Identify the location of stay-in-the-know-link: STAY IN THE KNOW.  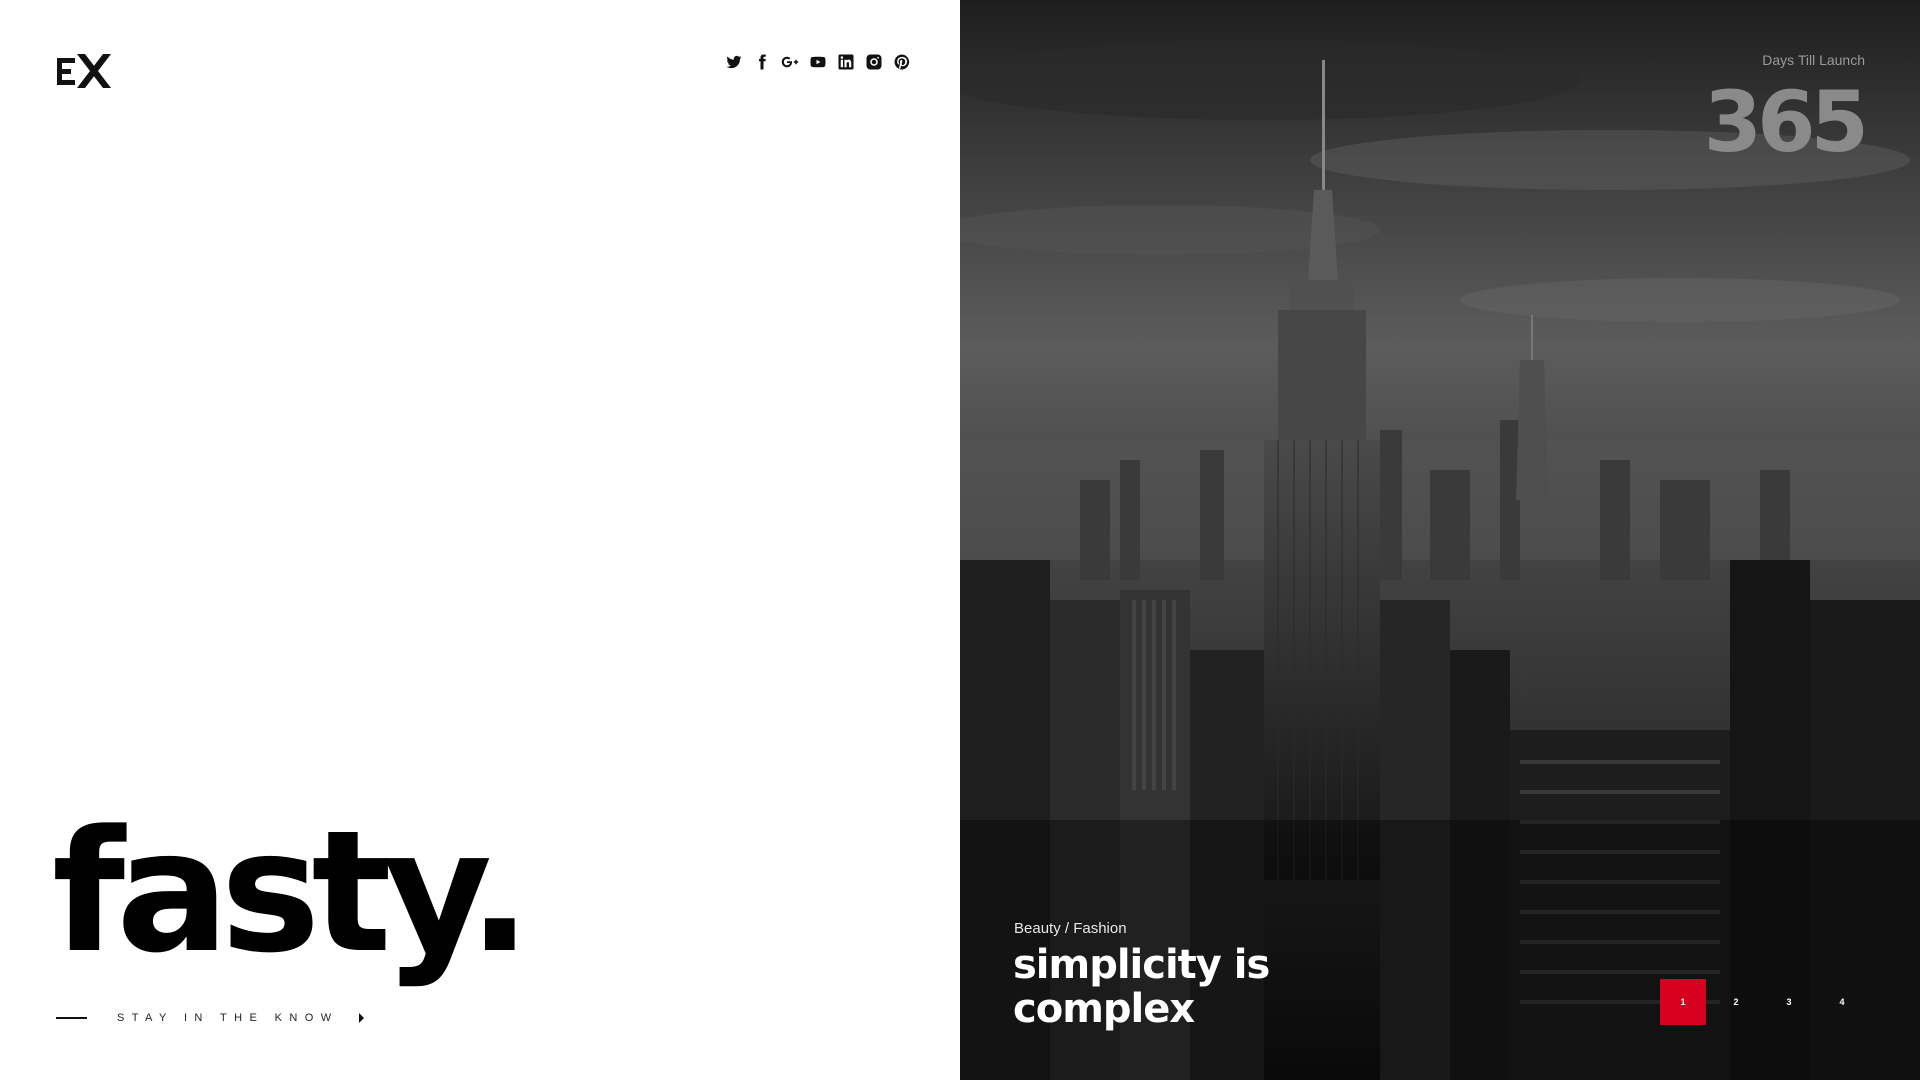
(210, 1018).